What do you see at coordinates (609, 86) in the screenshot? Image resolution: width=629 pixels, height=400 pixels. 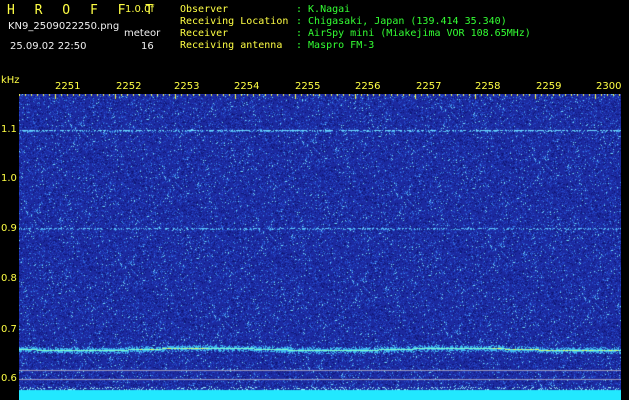 I see `x-tick-label: 2300` at bounding box center [609, 86].